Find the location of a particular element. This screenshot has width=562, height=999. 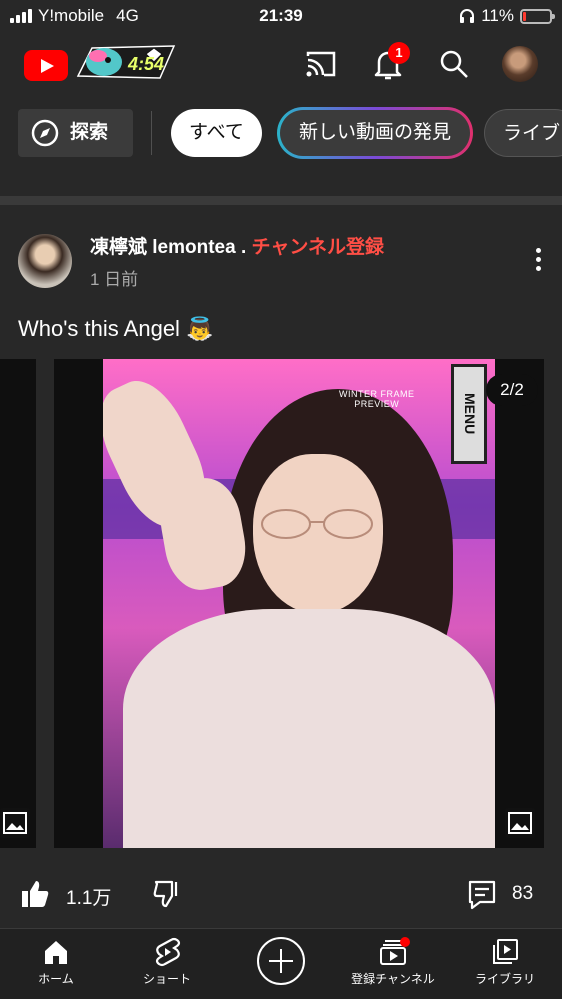

bottom-navigation: ホーム ショート 登録チャンネル ライブラリ is located at coordinates (281, 963).